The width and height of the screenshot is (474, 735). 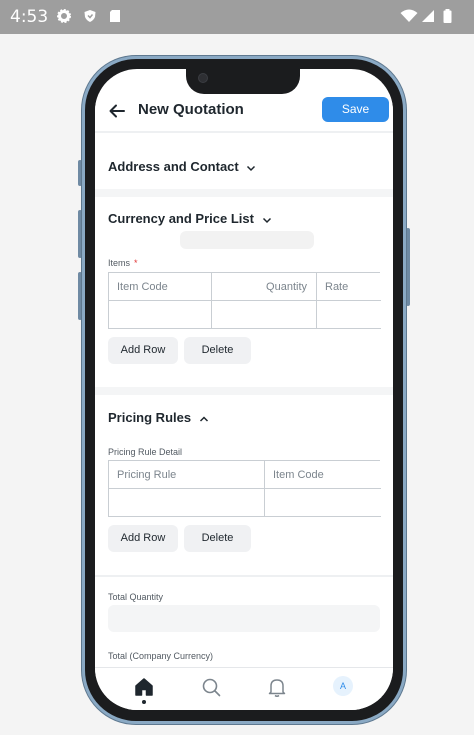 What do you see at coordinates (119, 263) in the screenshot?
I see `items-label-text: Items` at bounding box center [119, 263].